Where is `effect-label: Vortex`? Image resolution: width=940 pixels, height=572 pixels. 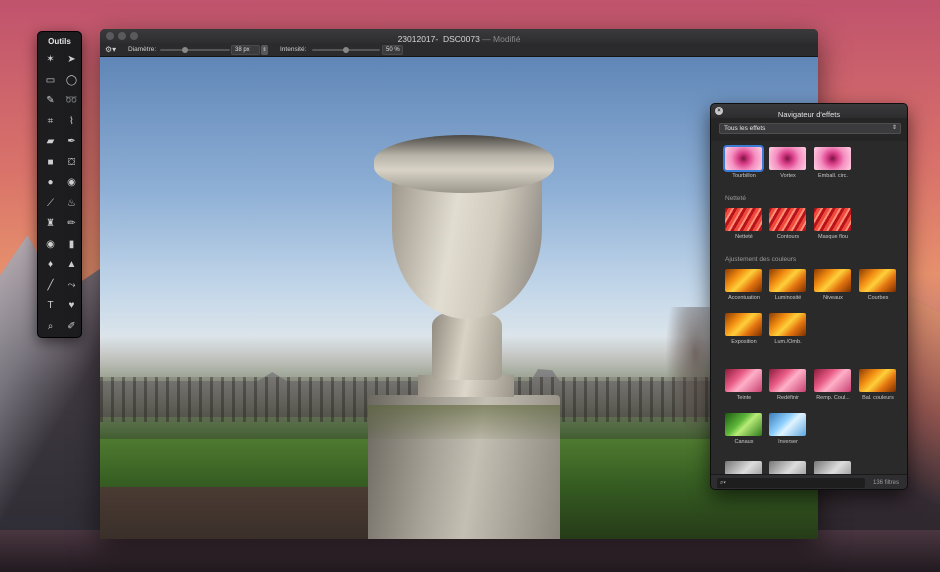 effect-label: Vortex is located at coordinates (788, 176).